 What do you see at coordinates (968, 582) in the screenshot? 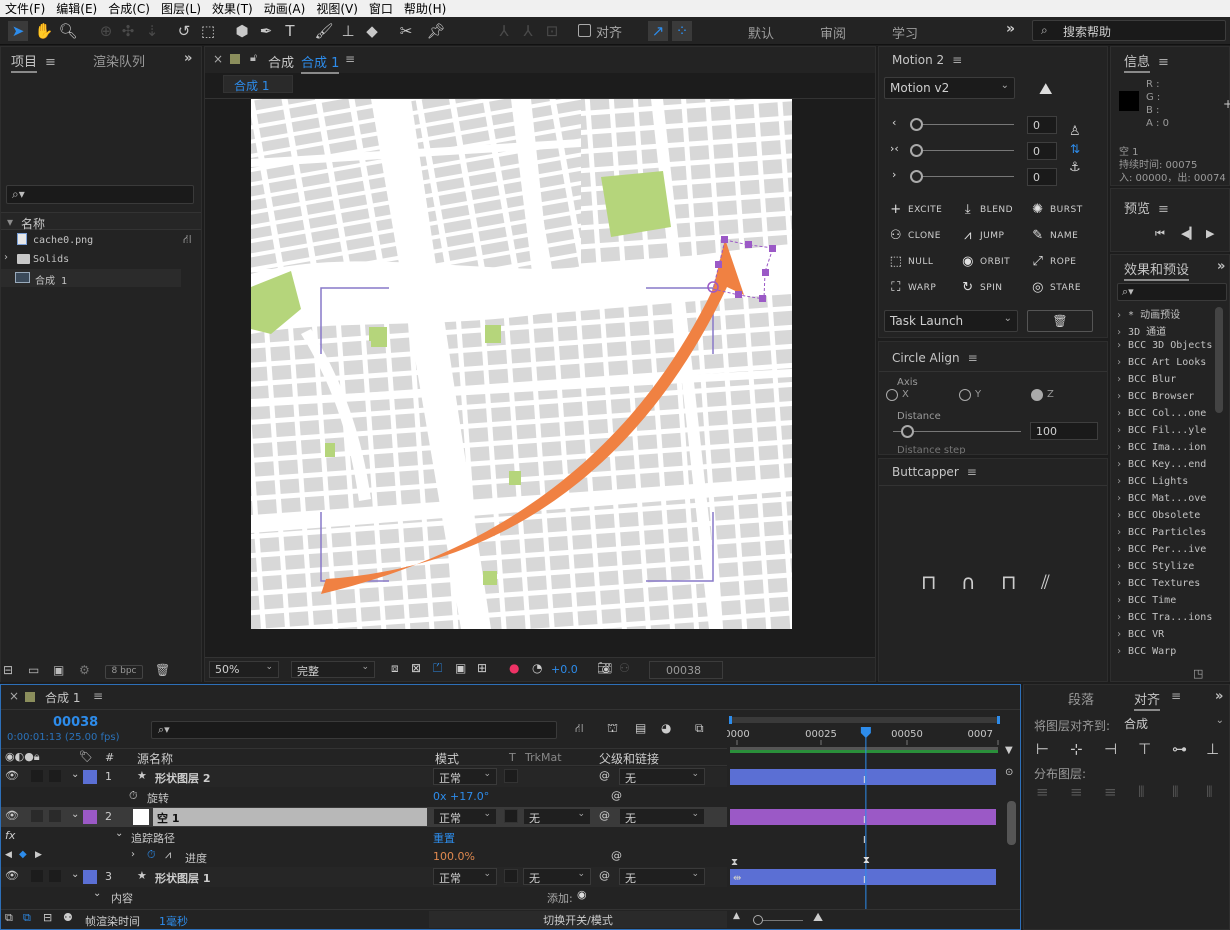
I see `round-cap-icon: ∩` at bounding box center [968, 582].